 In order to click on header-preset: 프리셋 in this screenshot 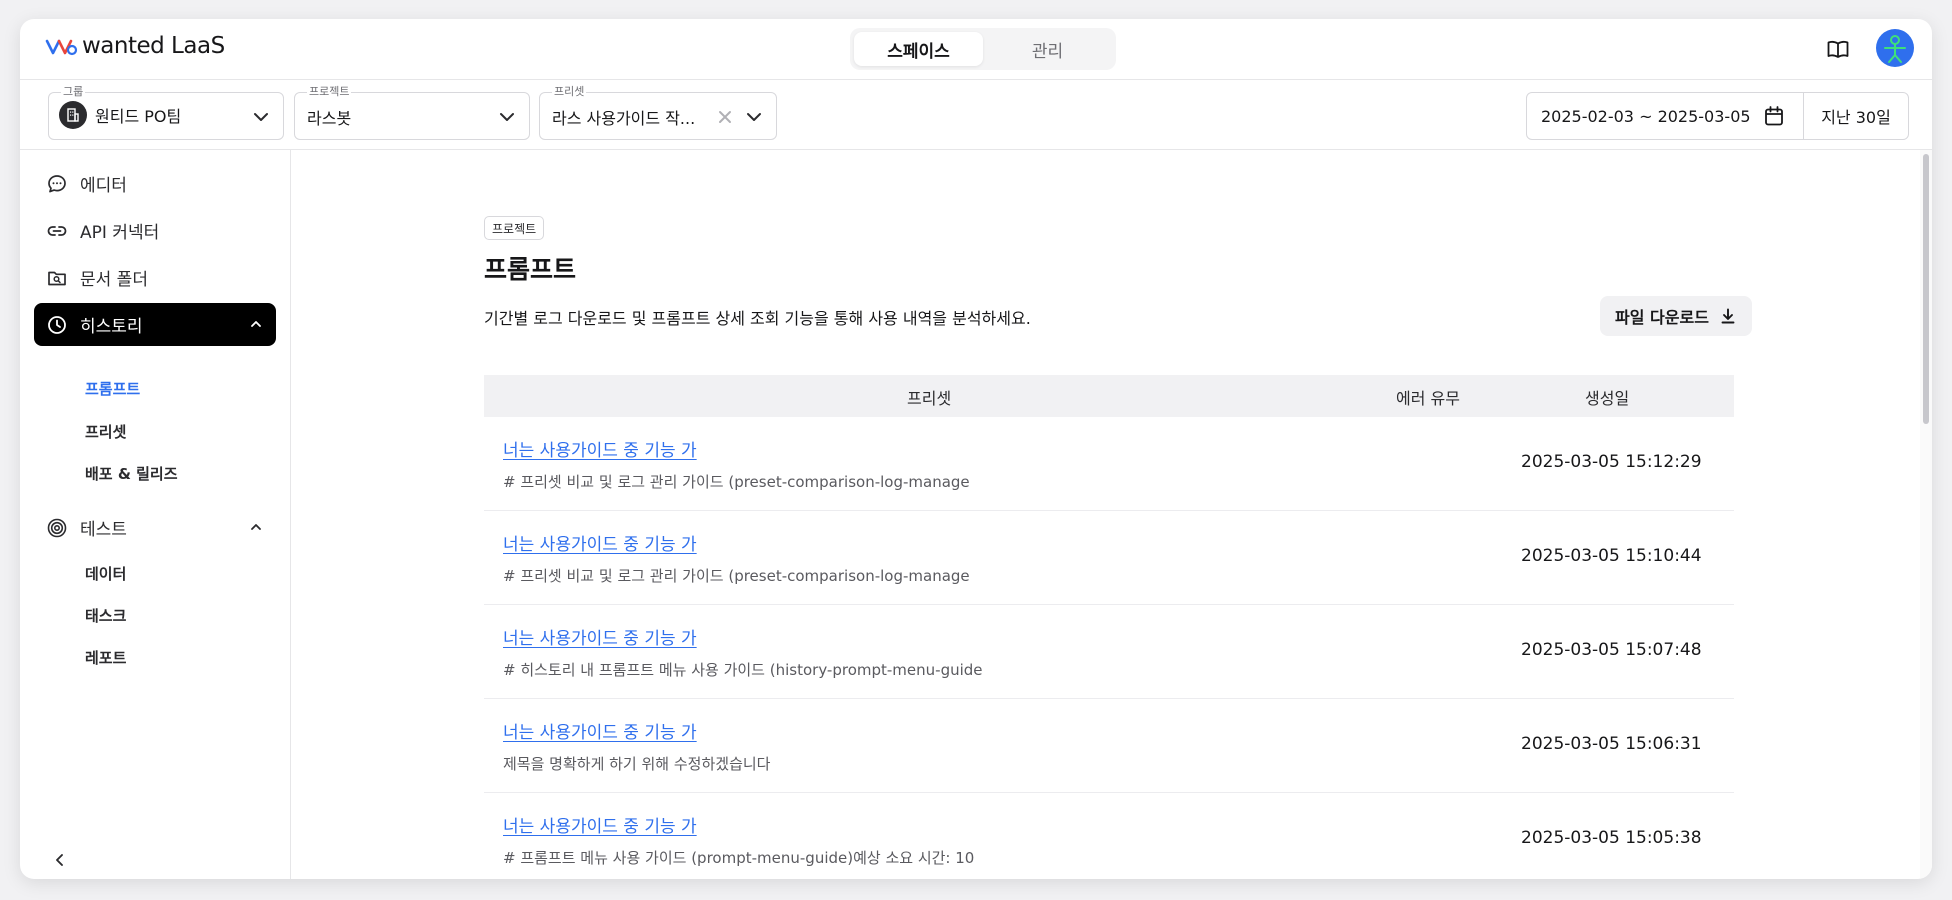, I will do `click(929, 398)`.